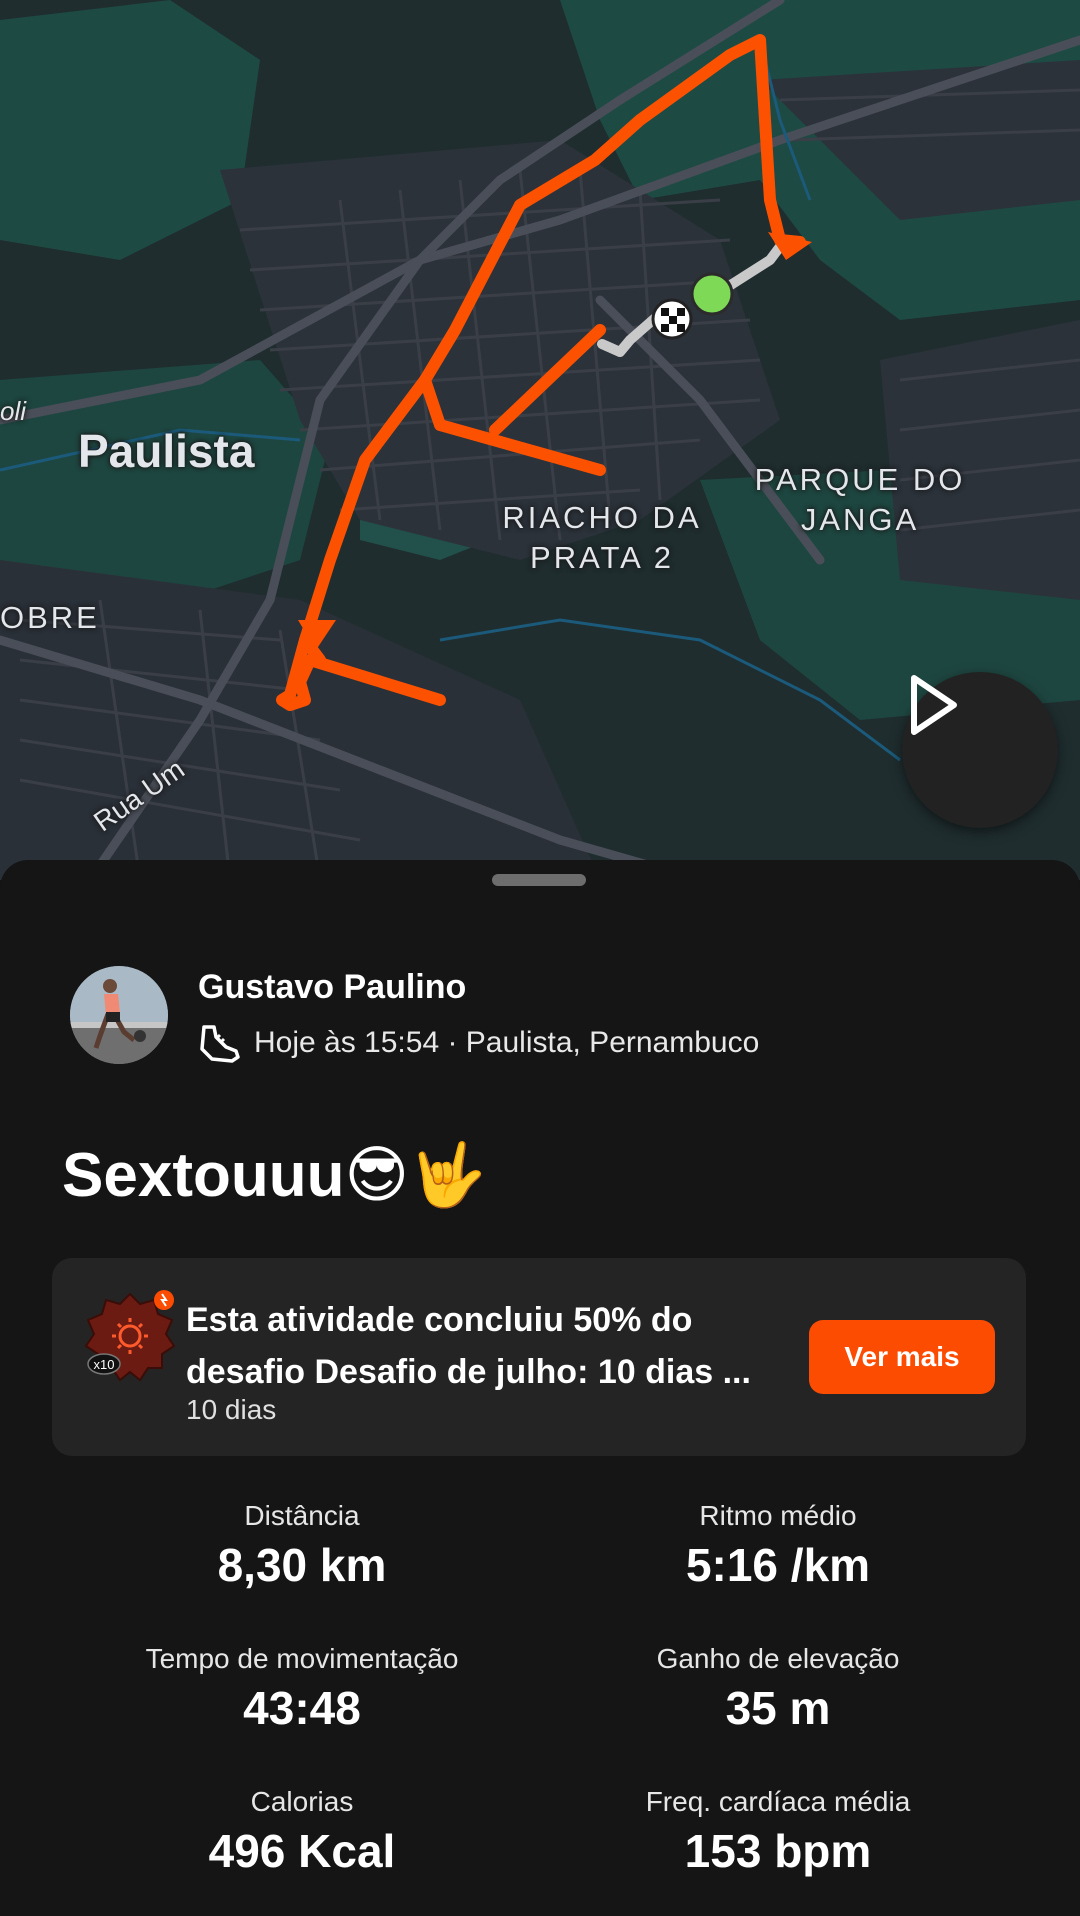 Image resolution: width=1080 pixels, height=1916 pixels. I want to click on stat-heart-rate: Freq. cardíaca média 153 bpm, so click(778, 1832).